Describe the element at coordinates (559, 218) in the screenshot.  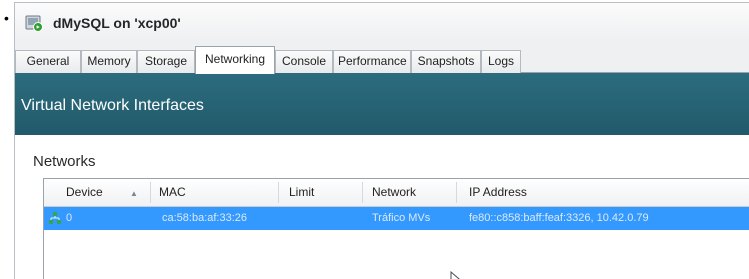
I see `cell-ip-address: fe80::c858:baff:feaf:3326, 10.42.0.79` at that location.